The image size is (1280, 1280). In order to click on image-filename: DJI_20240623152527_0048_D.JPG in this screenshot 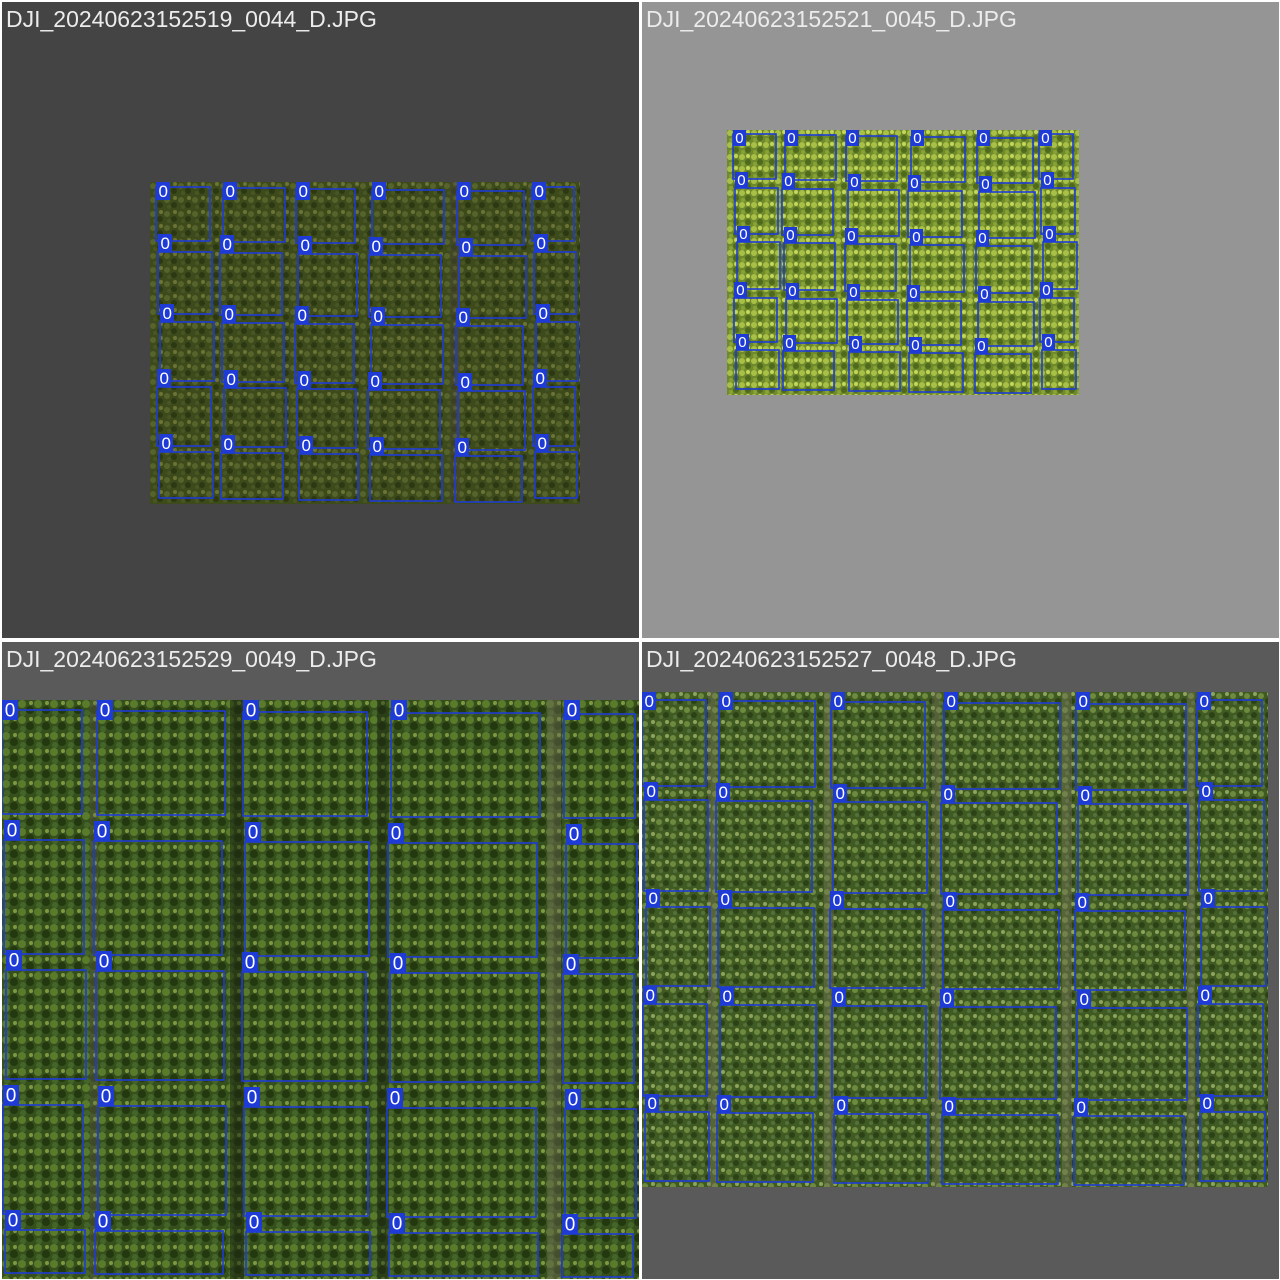, I will do `click(831, 659)`.